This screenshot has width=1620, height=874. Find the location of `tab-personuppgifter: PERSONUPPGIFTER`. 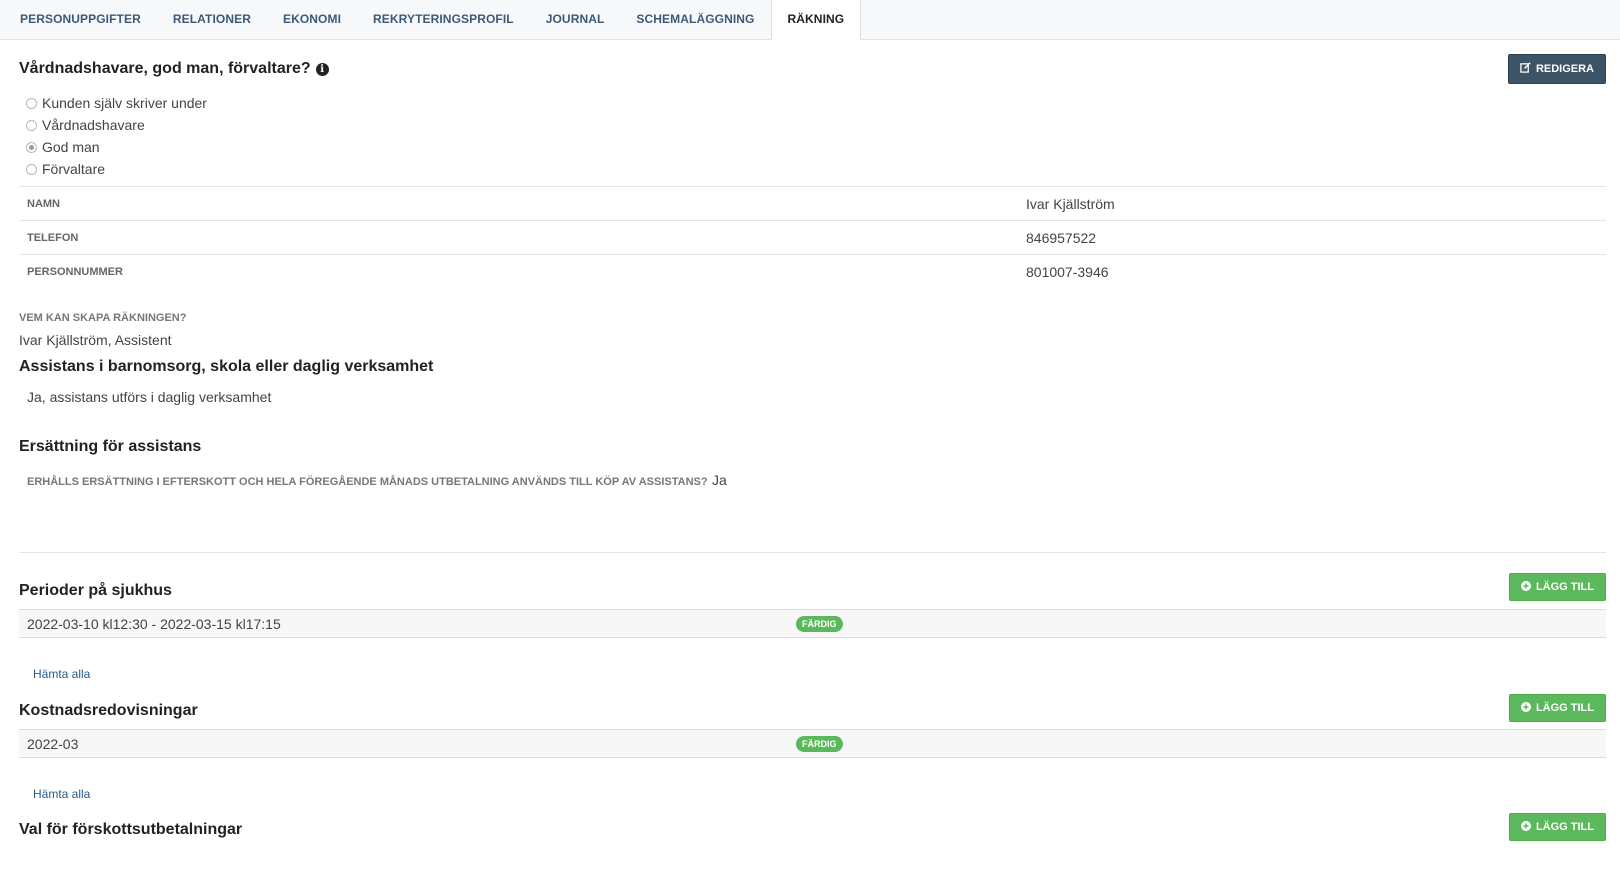

tab-personuppgifter: PERSONUPPGIFTER is located at coordinates (80, 19).